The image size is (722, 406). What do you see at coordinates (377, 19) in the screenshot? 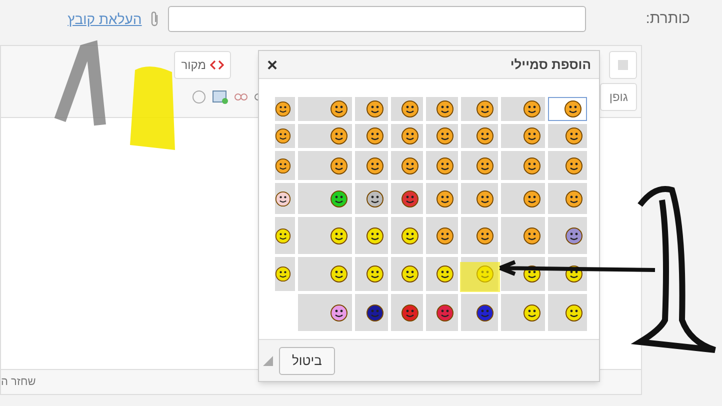
I see `title-input-field` at bounding box center [377, 19].